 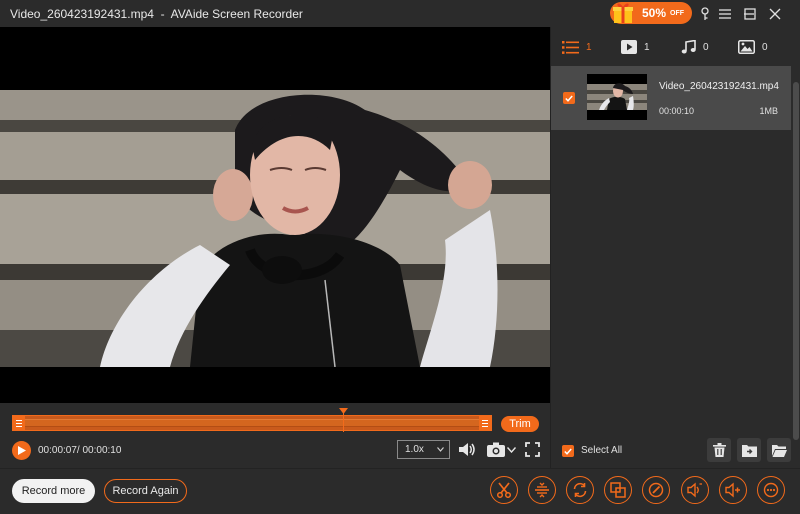 What do you see at coordinates (768, 111) in the screenshot?
I see `file-size: 1MB` at bounding box center [768, 111].